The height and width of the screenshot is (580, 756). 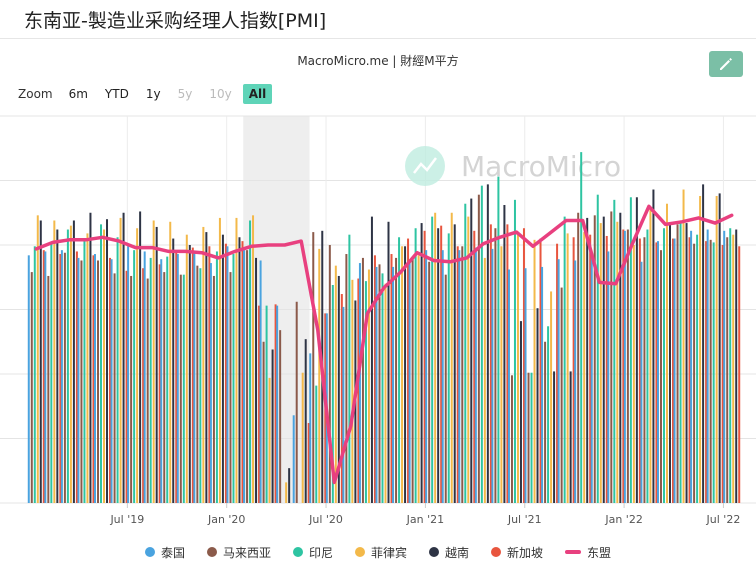 What do you see at coordinates (588, 552) in the screenshot?
I see `legend-item: 东盟` at bounding box center [588, 552].